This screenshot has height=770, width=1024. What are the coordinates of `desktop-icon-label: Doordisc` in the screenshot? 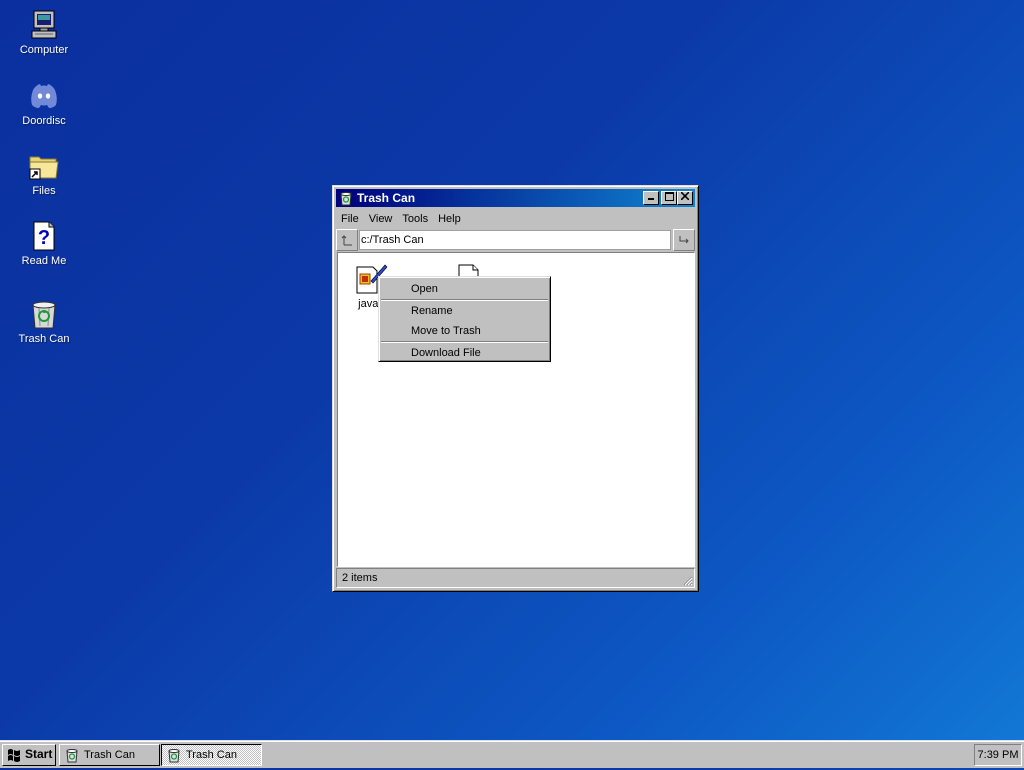 It's located at (44, 121).